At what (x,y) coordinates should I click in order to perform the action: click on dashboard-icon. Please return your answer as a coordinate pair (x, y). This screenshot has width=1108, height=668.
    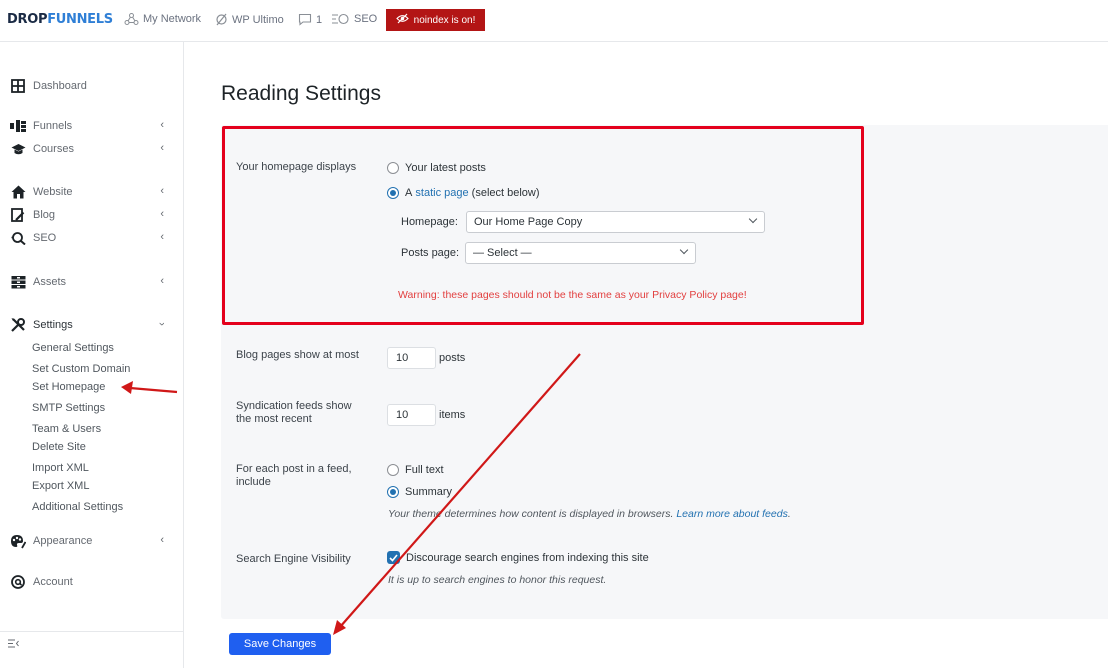
    Looking at the image, I should click on (18, 86).